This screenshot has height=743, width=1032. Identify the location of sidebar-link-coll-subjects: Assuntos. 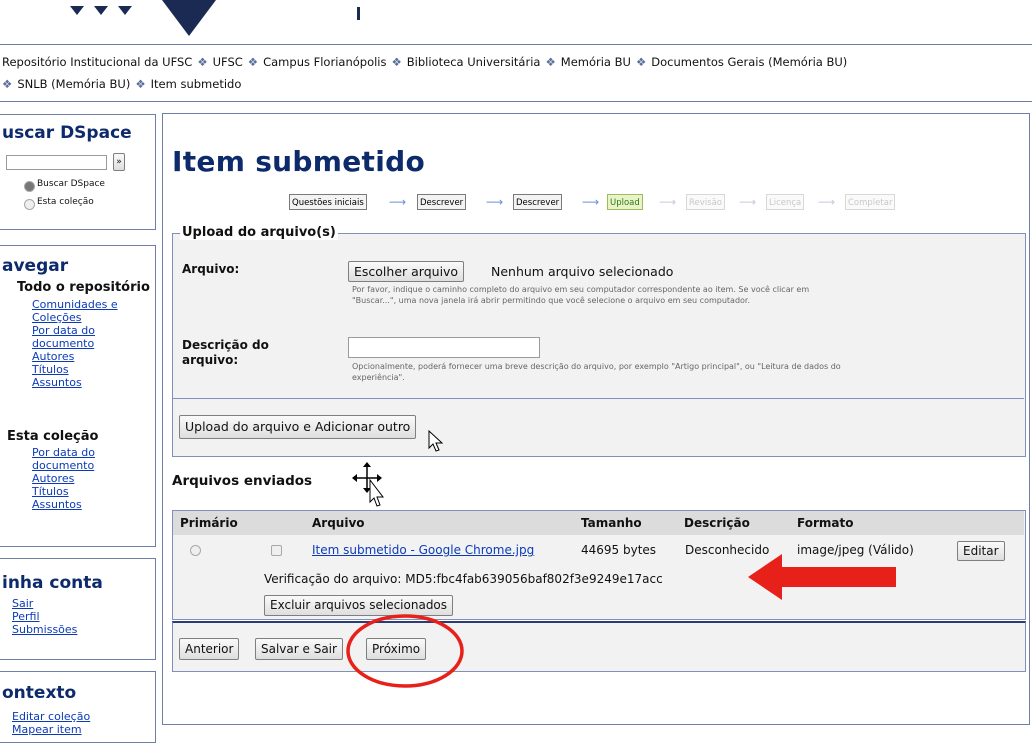
(63, 504).